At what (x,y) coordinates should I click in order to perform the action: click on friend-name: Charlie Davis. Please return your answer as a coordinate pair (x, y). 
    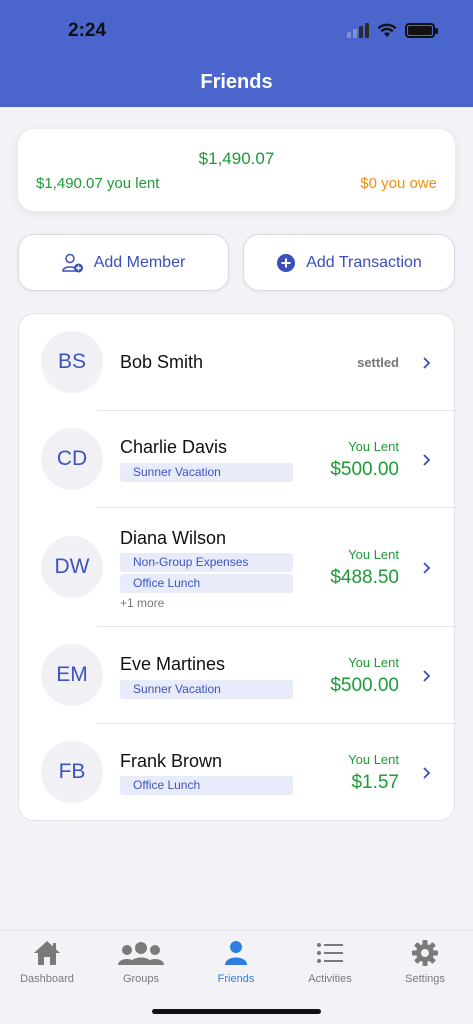
    Looking at the image, I should click on (174, 447).